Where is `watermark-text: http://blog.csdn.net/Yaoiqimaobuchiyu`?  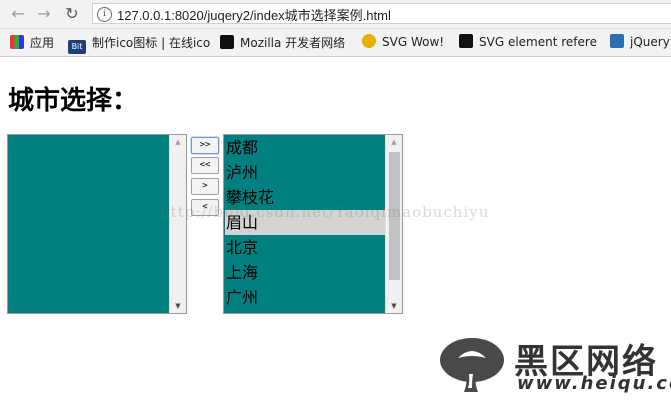
watermark-text: http://blog.csdn.net/Yaoiqimaobuchiyu is located at coordinates (325, 212).